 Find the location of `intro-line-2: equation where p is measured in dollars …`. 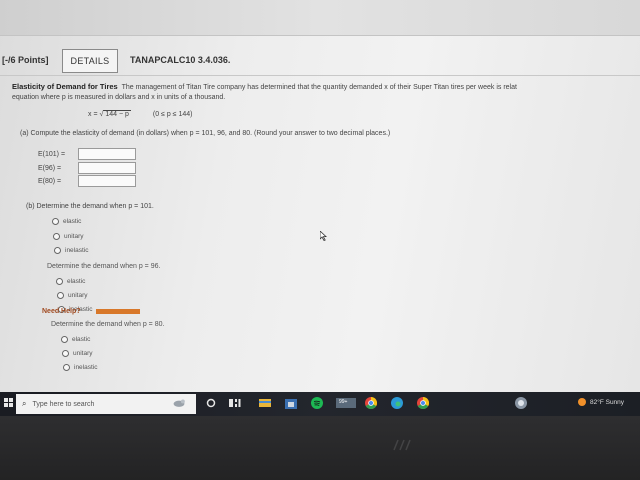

intro-line-2: equation where p is measured in dollars … is located at coordinates (119, 97).